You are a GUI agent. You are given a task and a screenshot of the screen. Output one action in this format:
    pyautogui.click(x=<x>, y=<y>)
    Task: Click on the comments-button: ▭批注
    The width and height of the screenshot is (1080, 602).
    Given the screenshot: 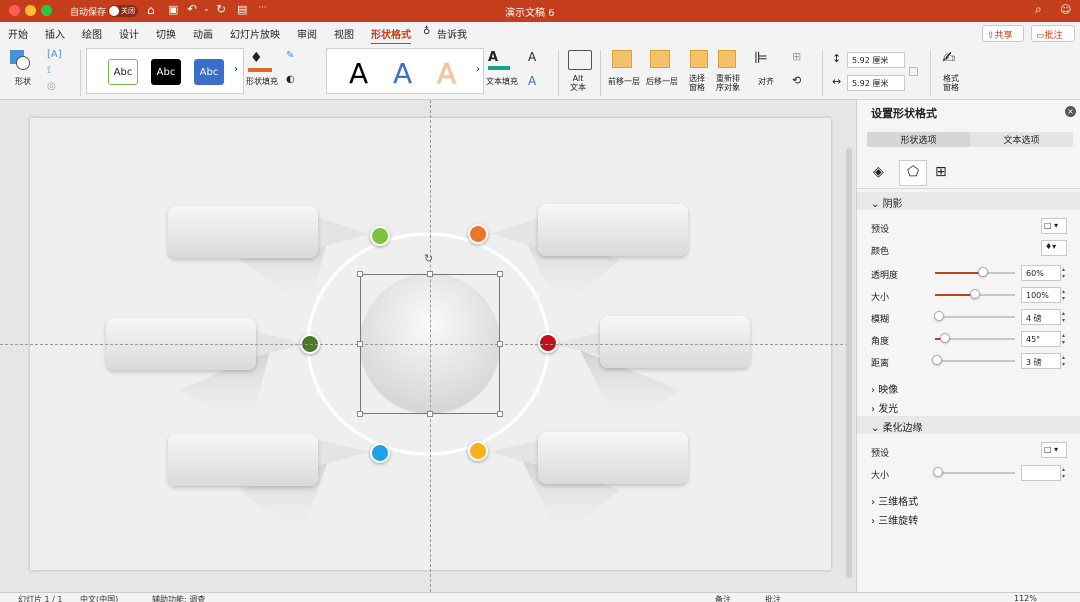 What is the action you would take?
    pyautogui.click(x=1053, y=33)
    